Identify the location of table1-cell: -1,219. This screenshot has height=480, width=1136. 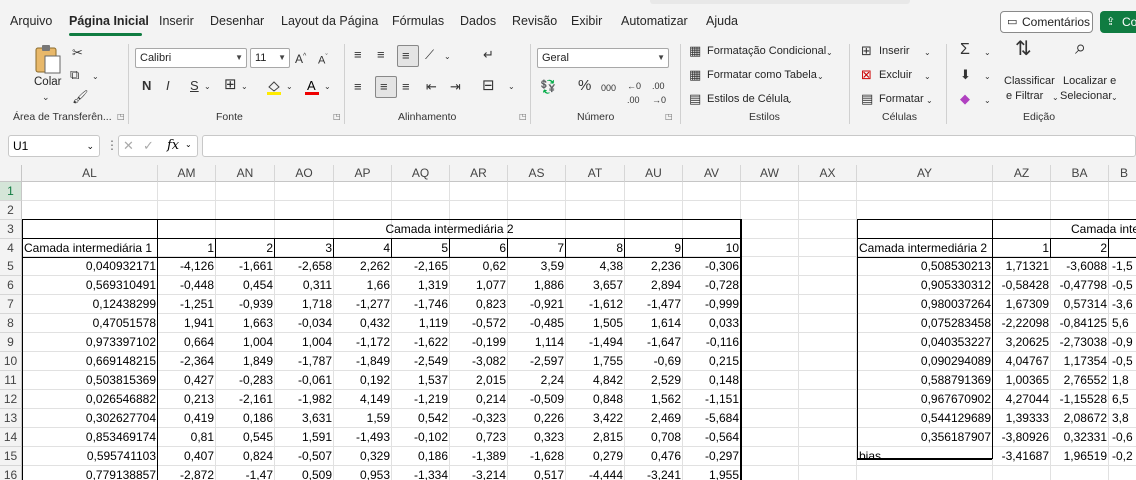
(421, 399).